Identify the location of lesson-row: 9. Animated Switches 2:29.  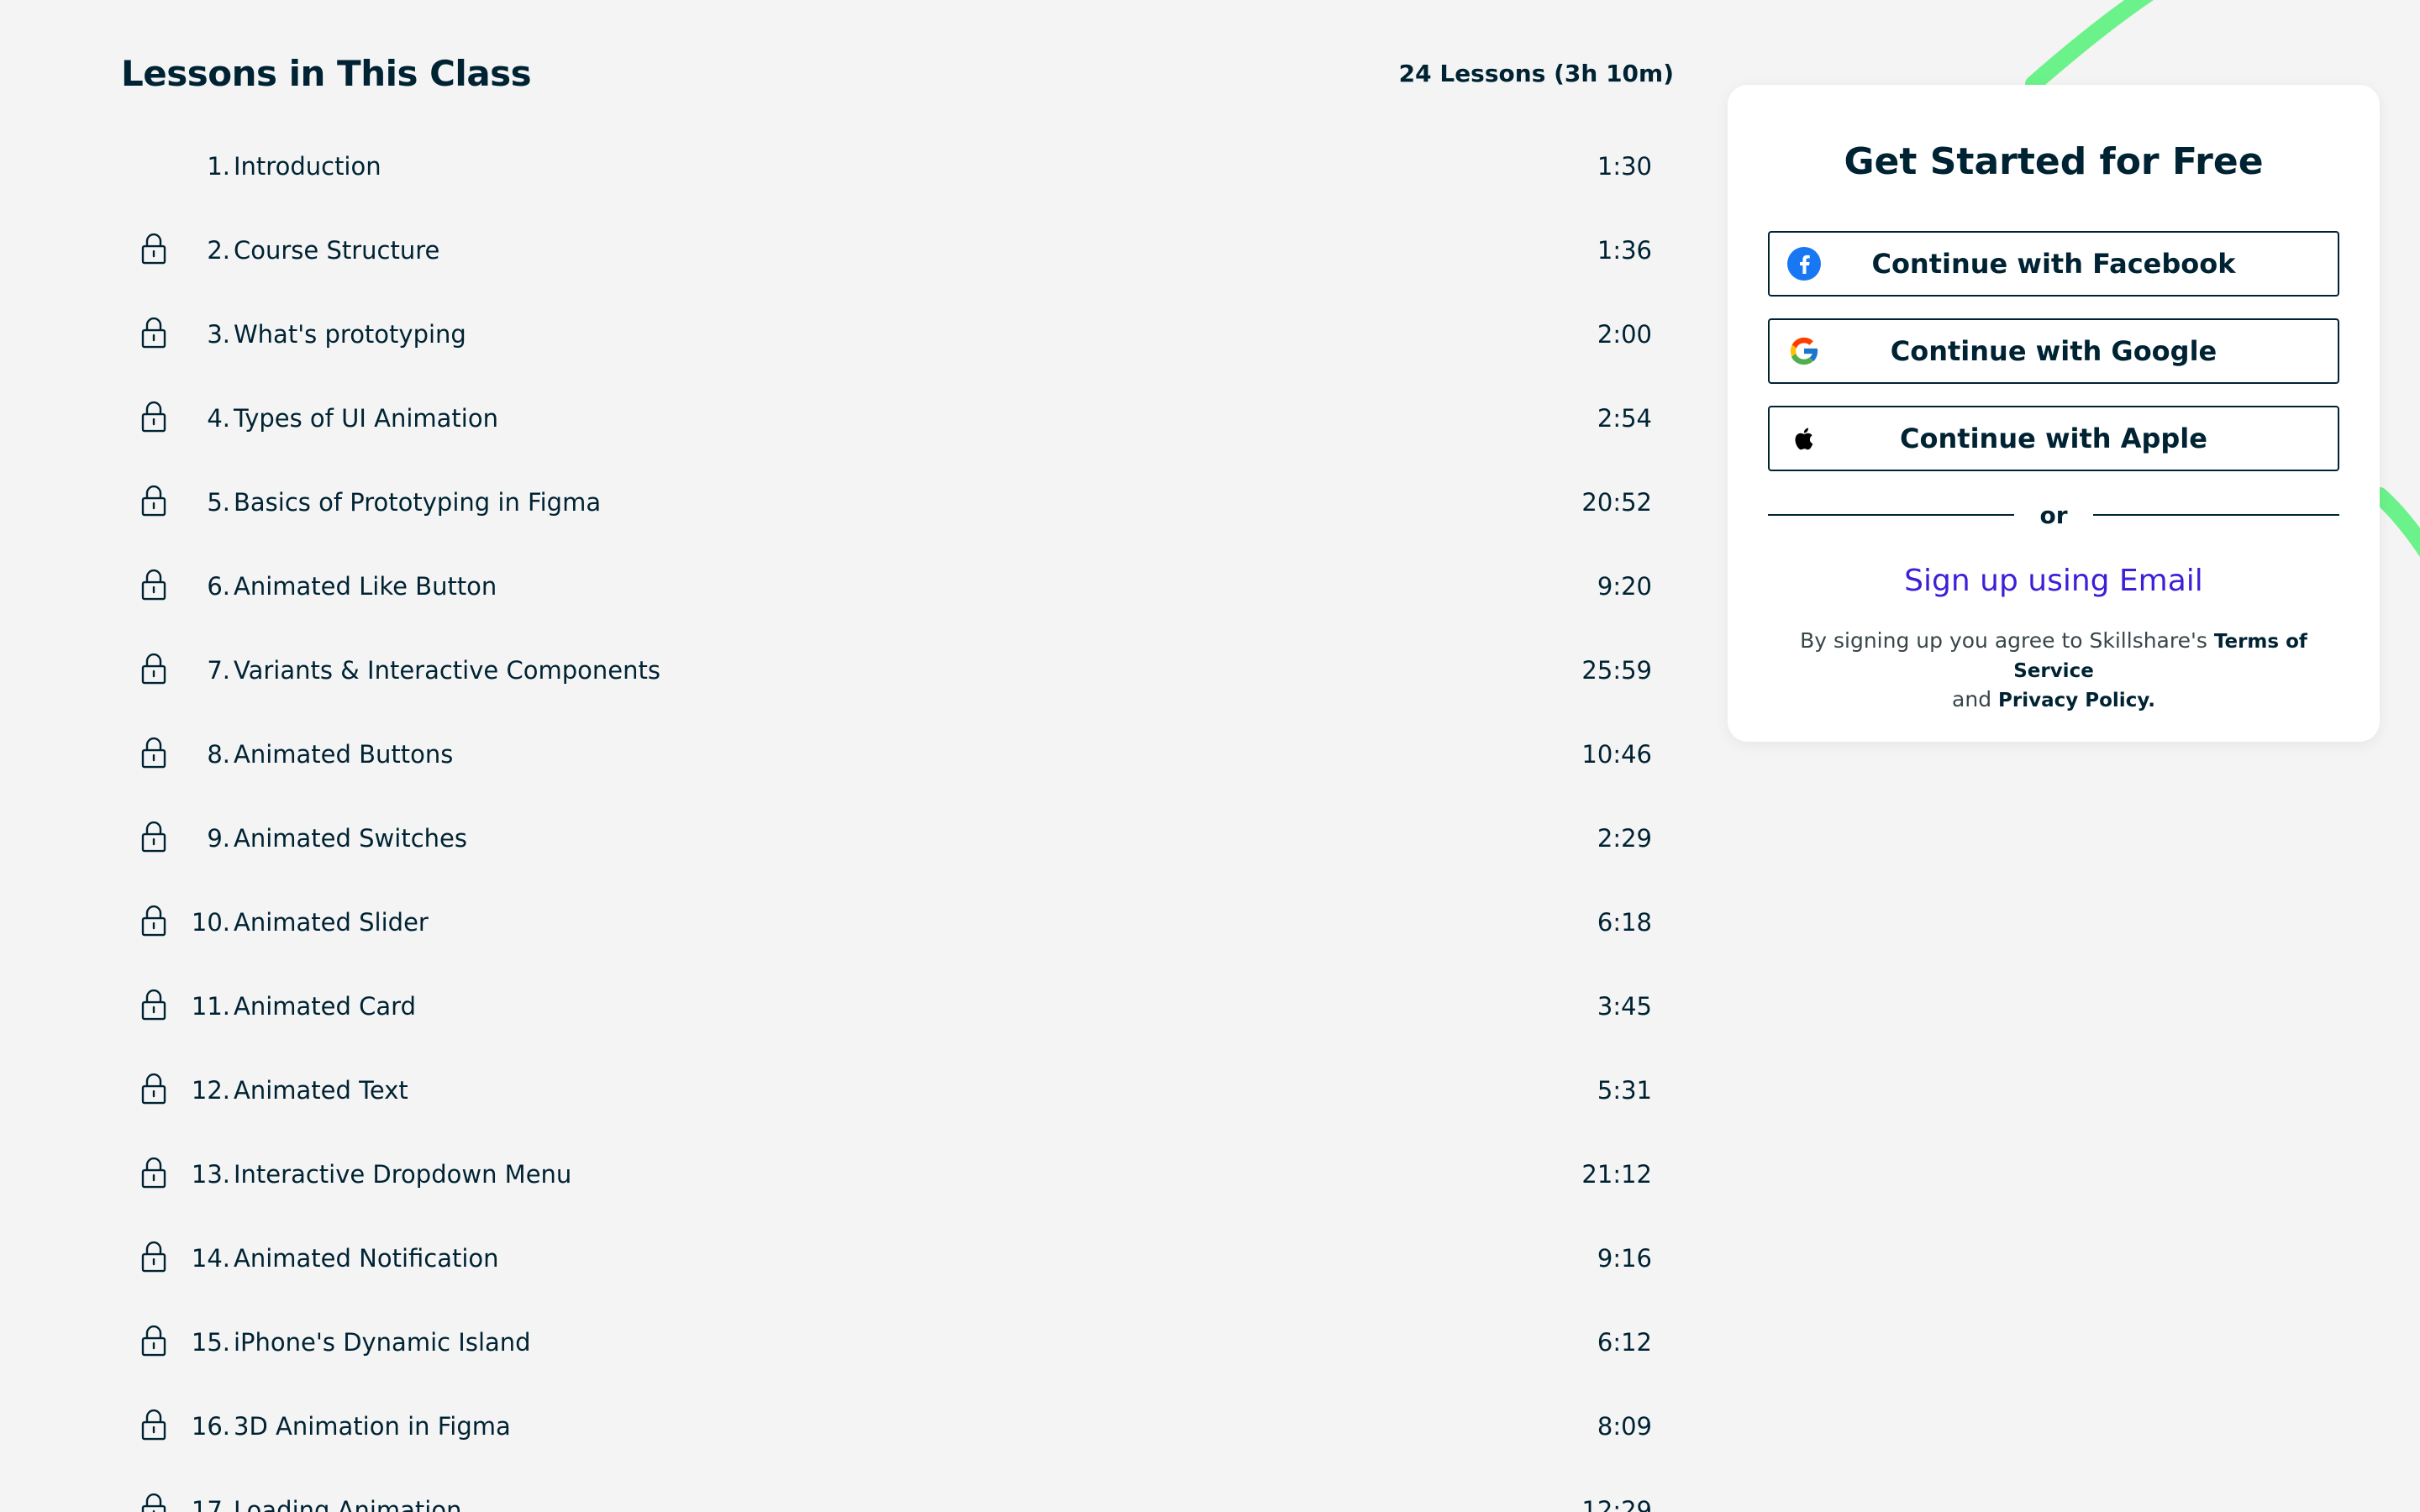
(898, 838).